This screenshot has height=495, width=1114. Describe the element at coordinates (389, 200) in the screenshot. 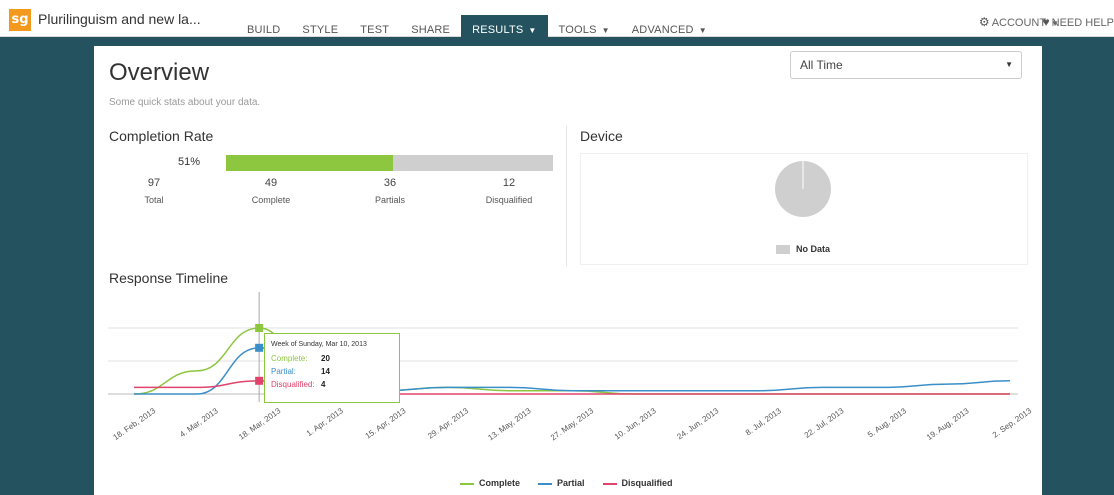

I see `stat-partials-label: Partials` at that location.